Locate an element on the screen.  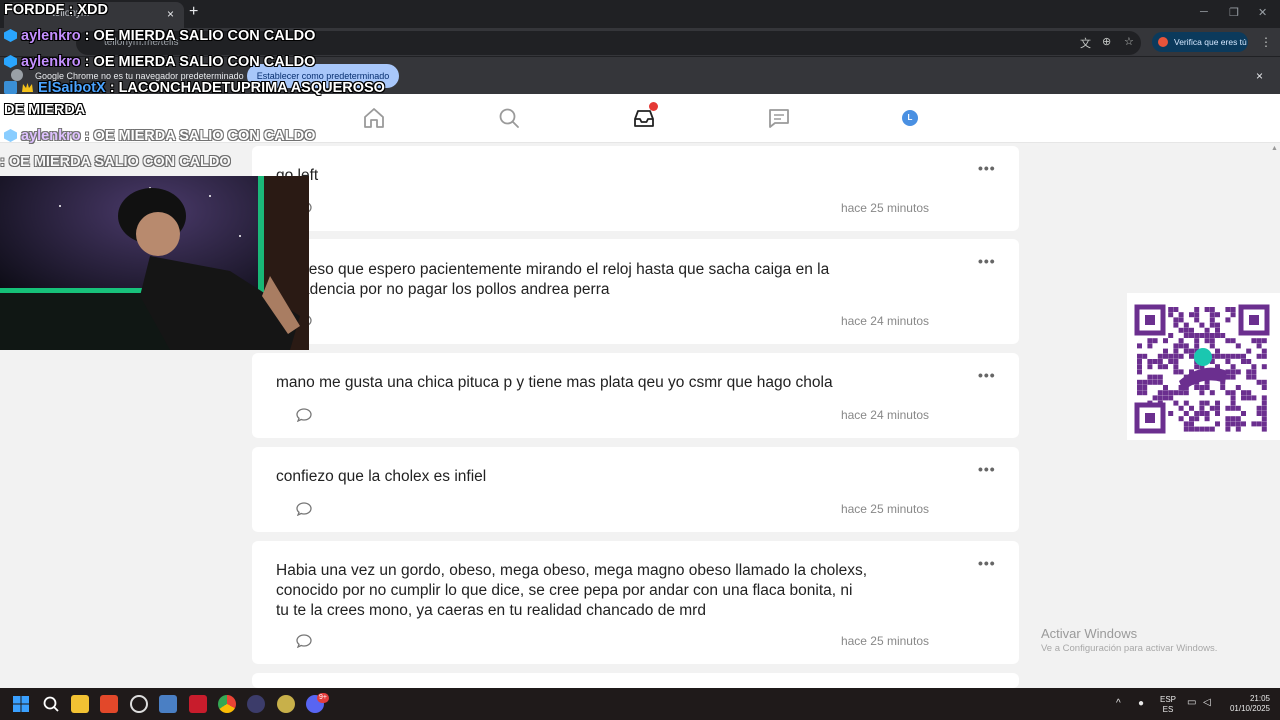
clock-date: 01/10/2025 is located at coordinates (1249, 708).